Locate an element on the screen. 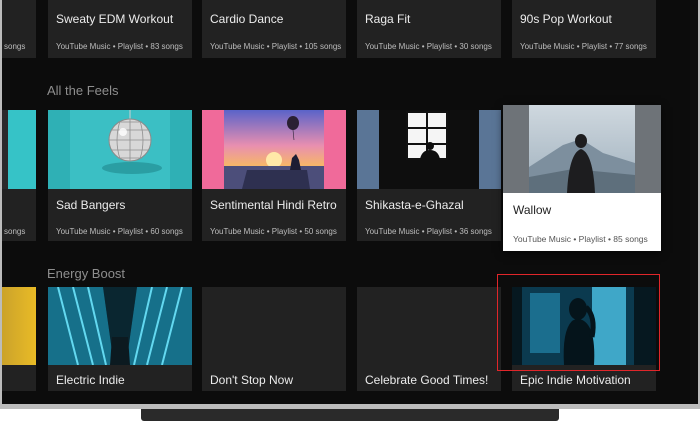  playlist-title: Celebrate Good Times! is located at coordinates (427, 380).